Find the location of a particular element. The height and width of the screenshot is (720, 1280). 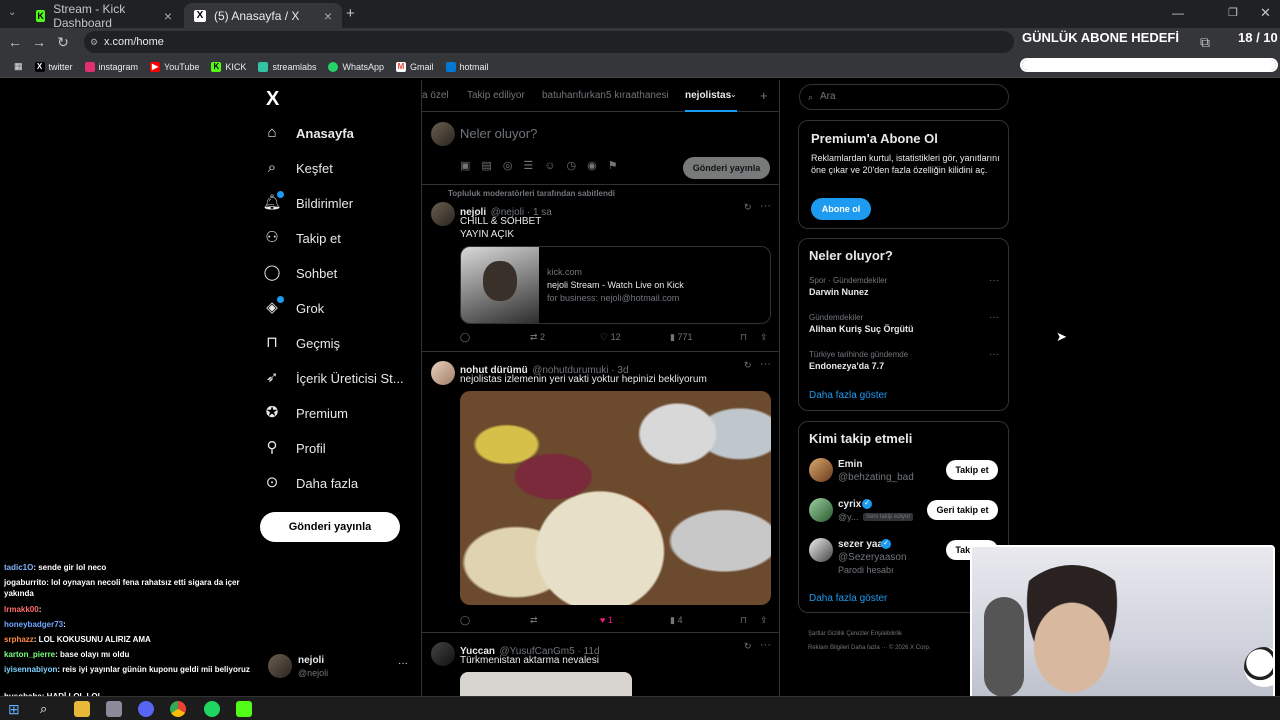

emoji-icon: ☺ is located at coordinates (555, 166).